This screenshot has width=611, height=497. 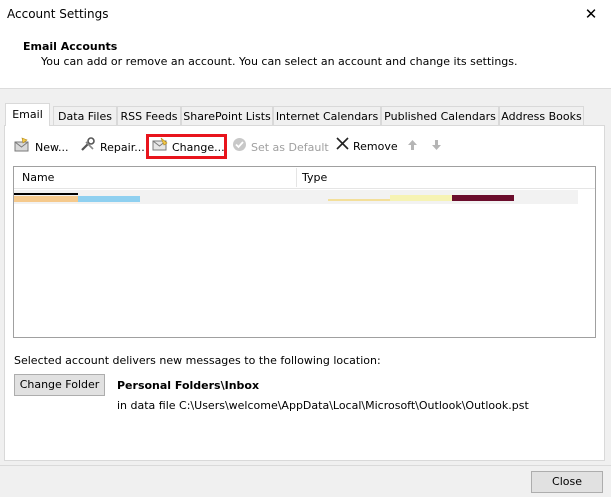 What do you see at coordinates (314, 177) in the screenshot?
I see `column-header-type: Type` at bounding box center [314, 177].